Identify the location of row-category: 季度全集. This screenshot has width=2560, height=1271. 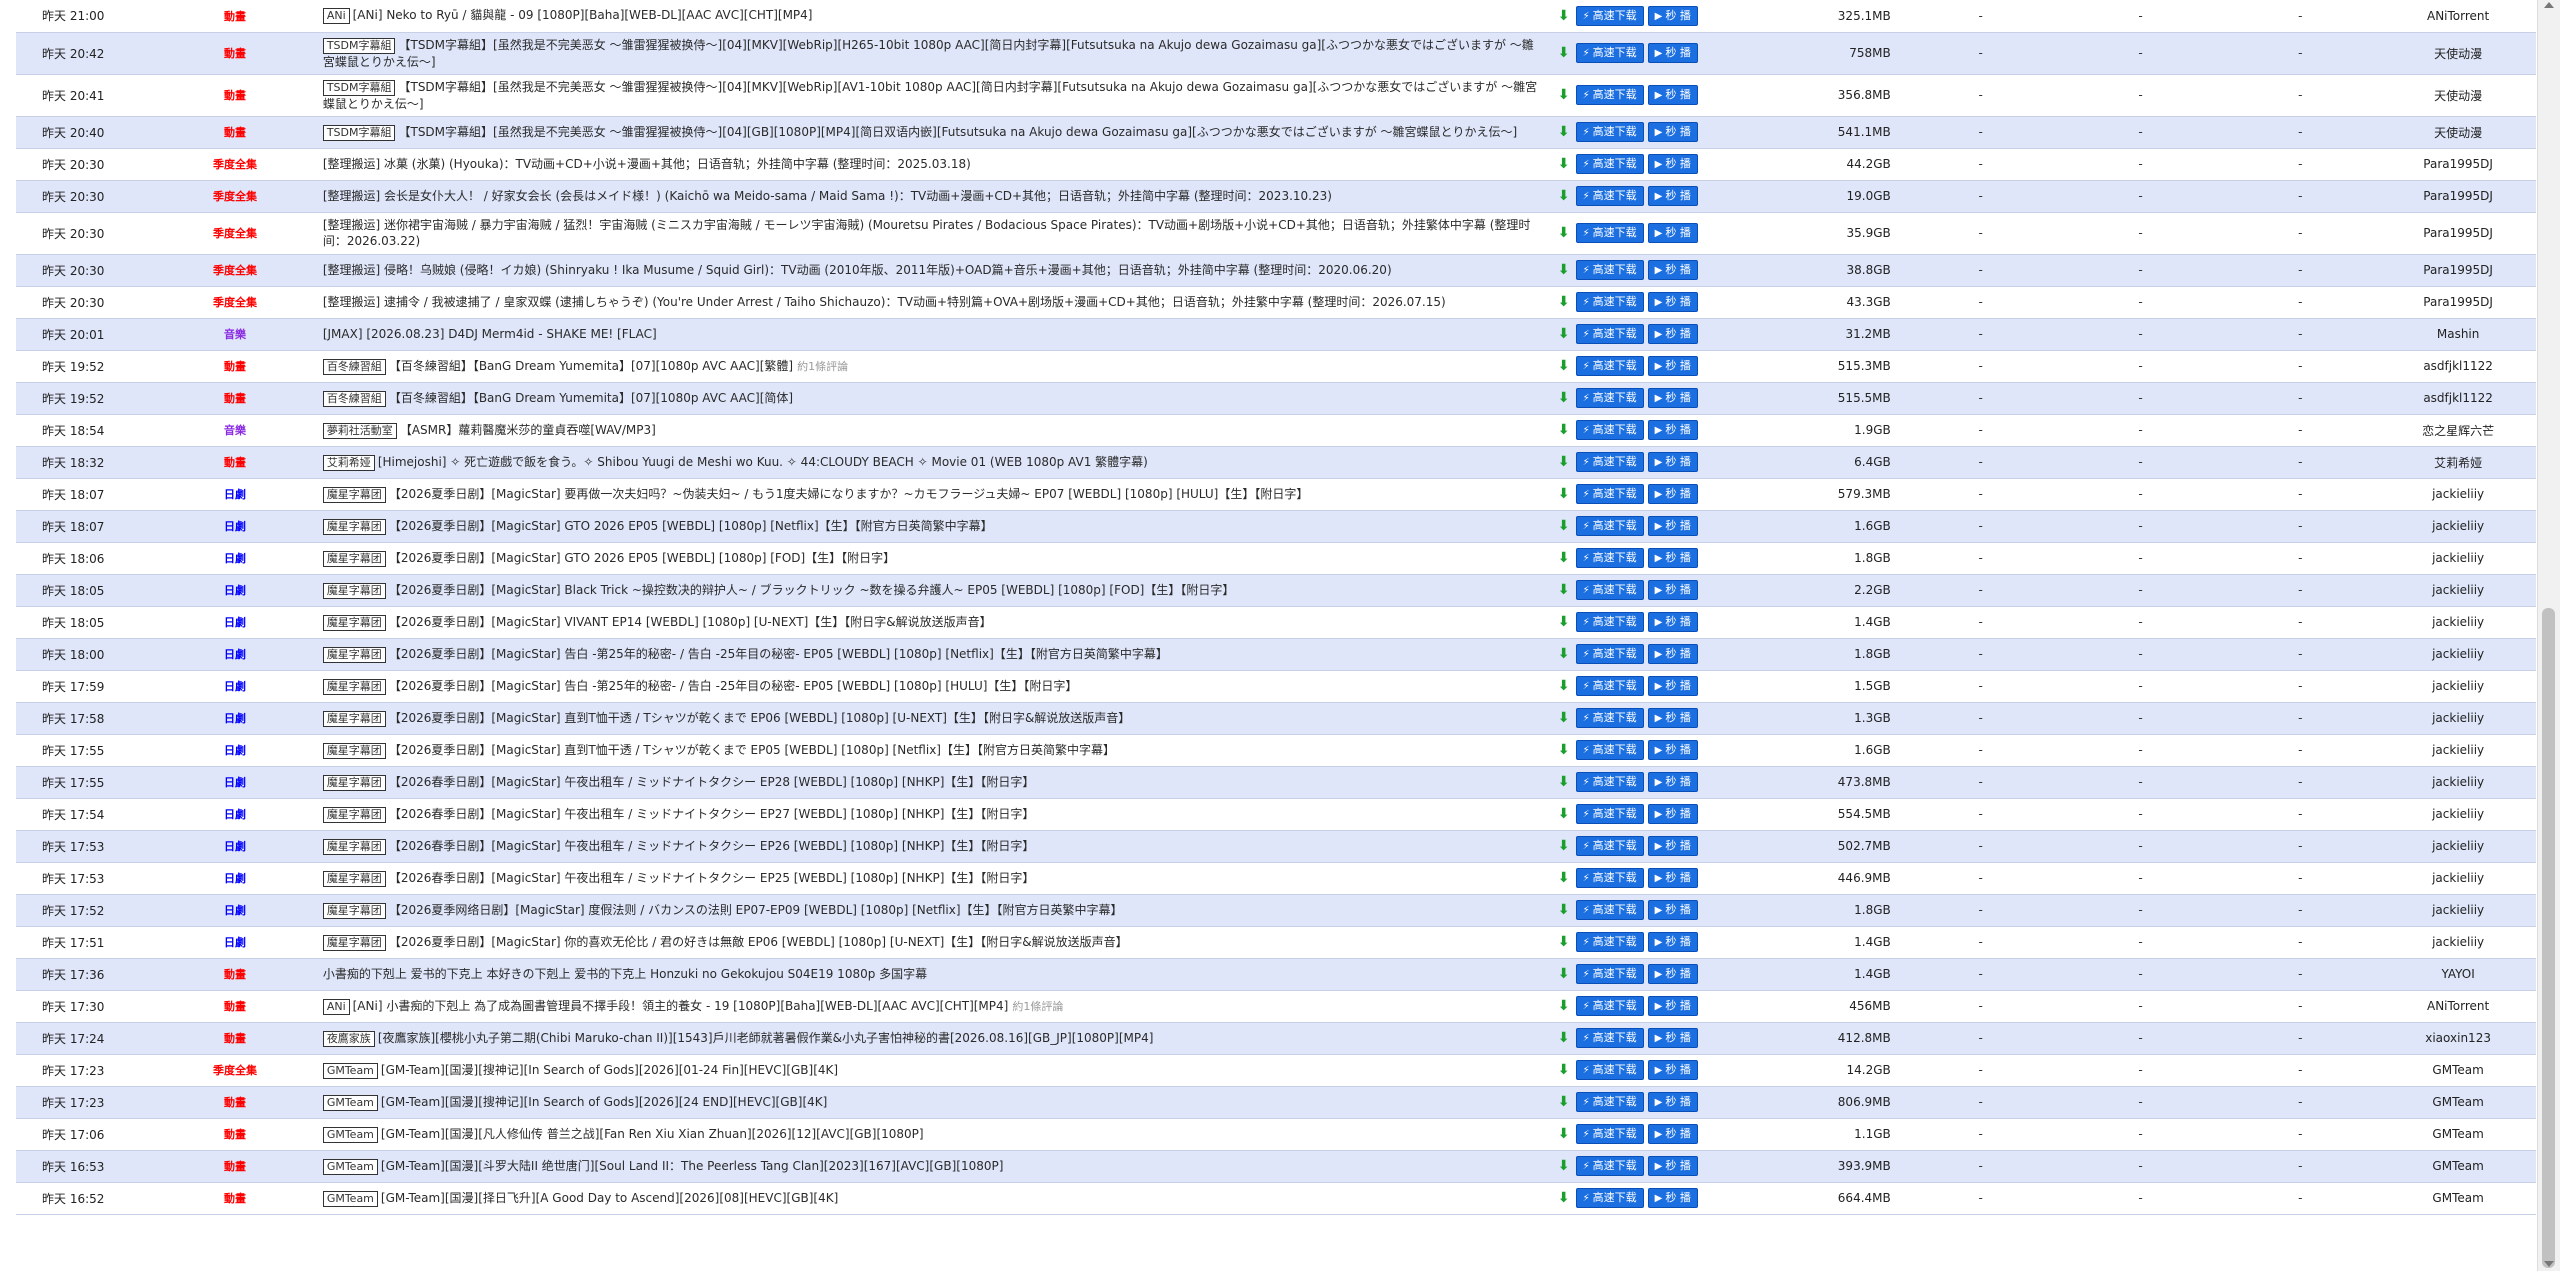
(235, 1070).